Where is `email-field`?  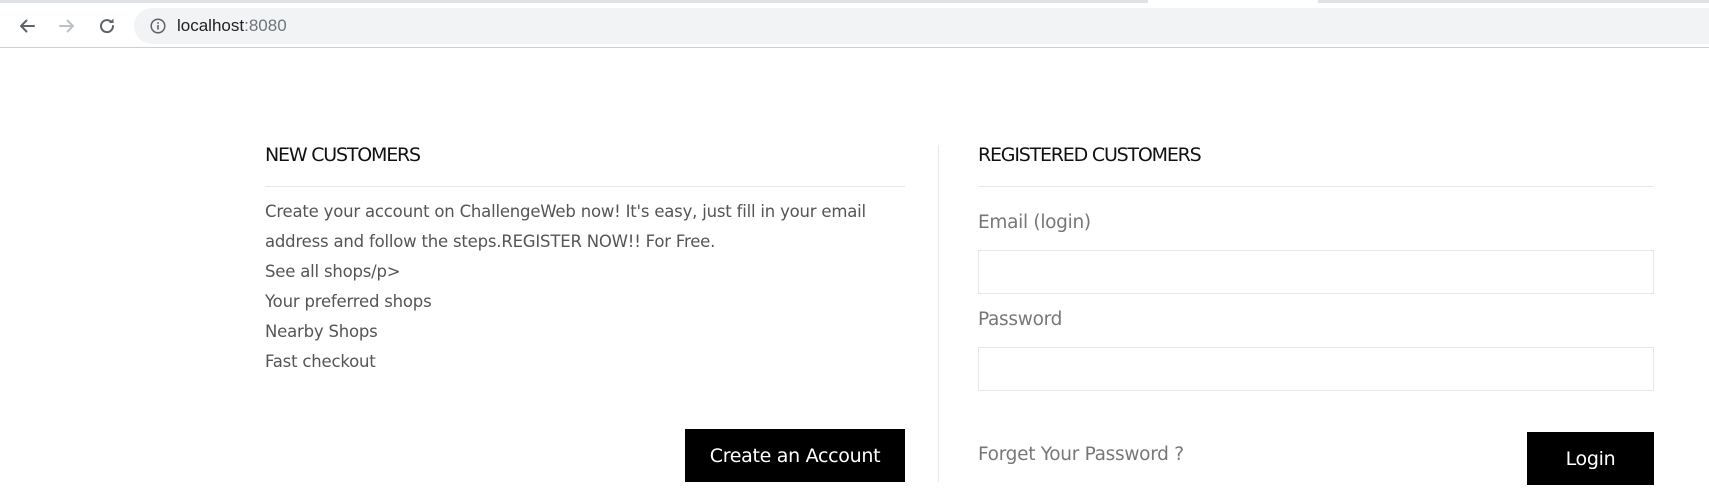
email-field is located at coordinates (1316, 272).